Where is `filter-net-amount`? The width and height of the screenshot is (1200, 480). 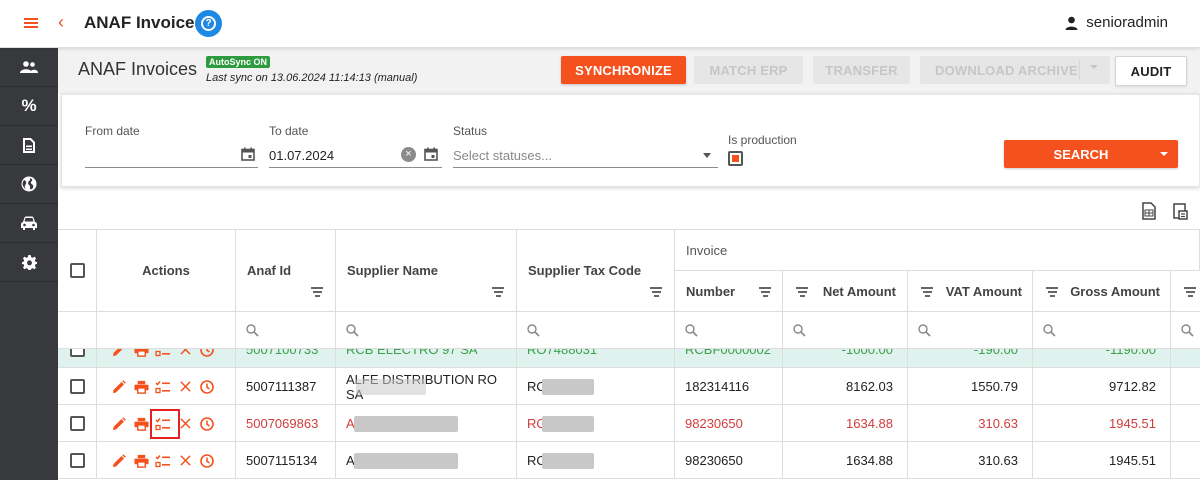
filter-net-amount is located at coordinates (845, 330).